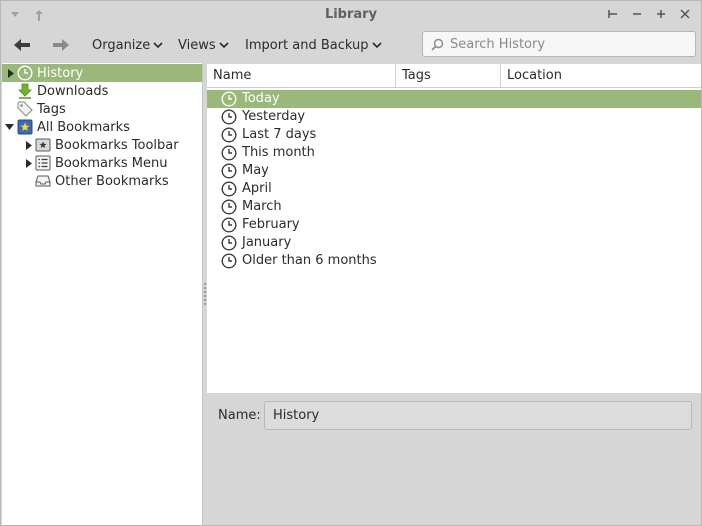  What do you see at coordinates (197, 45) in the screenshot?
I see `views-label: Views` at bounding box center [197, 45].